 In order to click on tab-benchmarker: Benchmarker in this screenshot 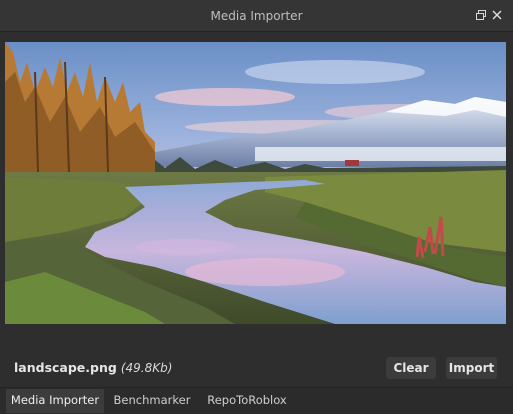, I will do `click(152, 401)`.